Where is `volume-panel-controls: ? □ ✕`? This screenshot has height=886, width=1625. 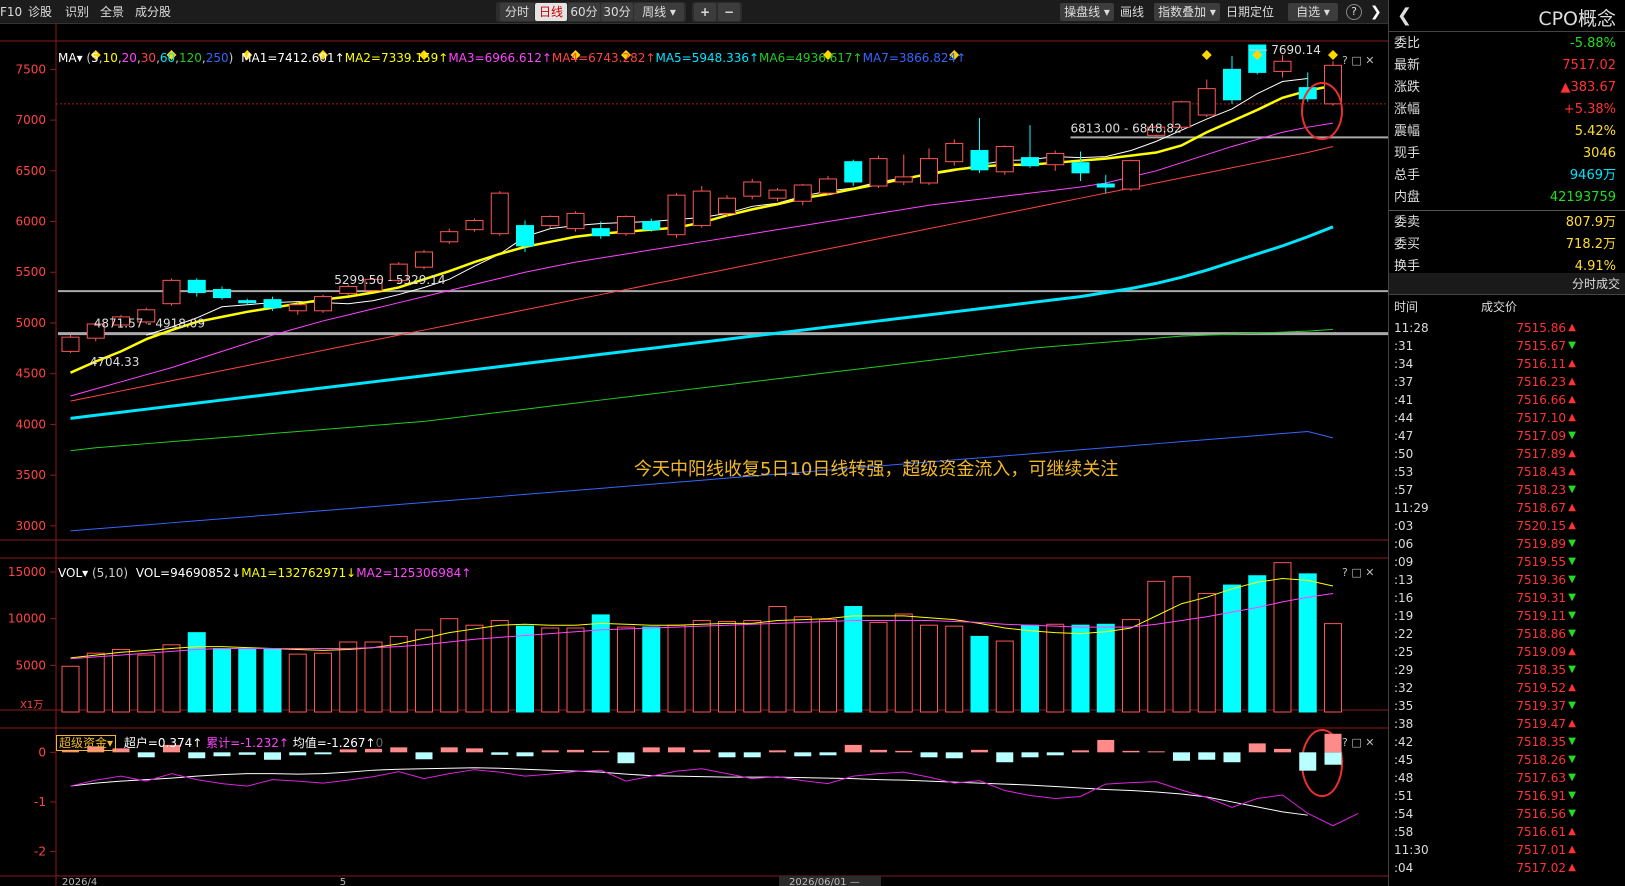 volume-panel-controls: ? □ ✕ is located at coordinates (1358, 572).